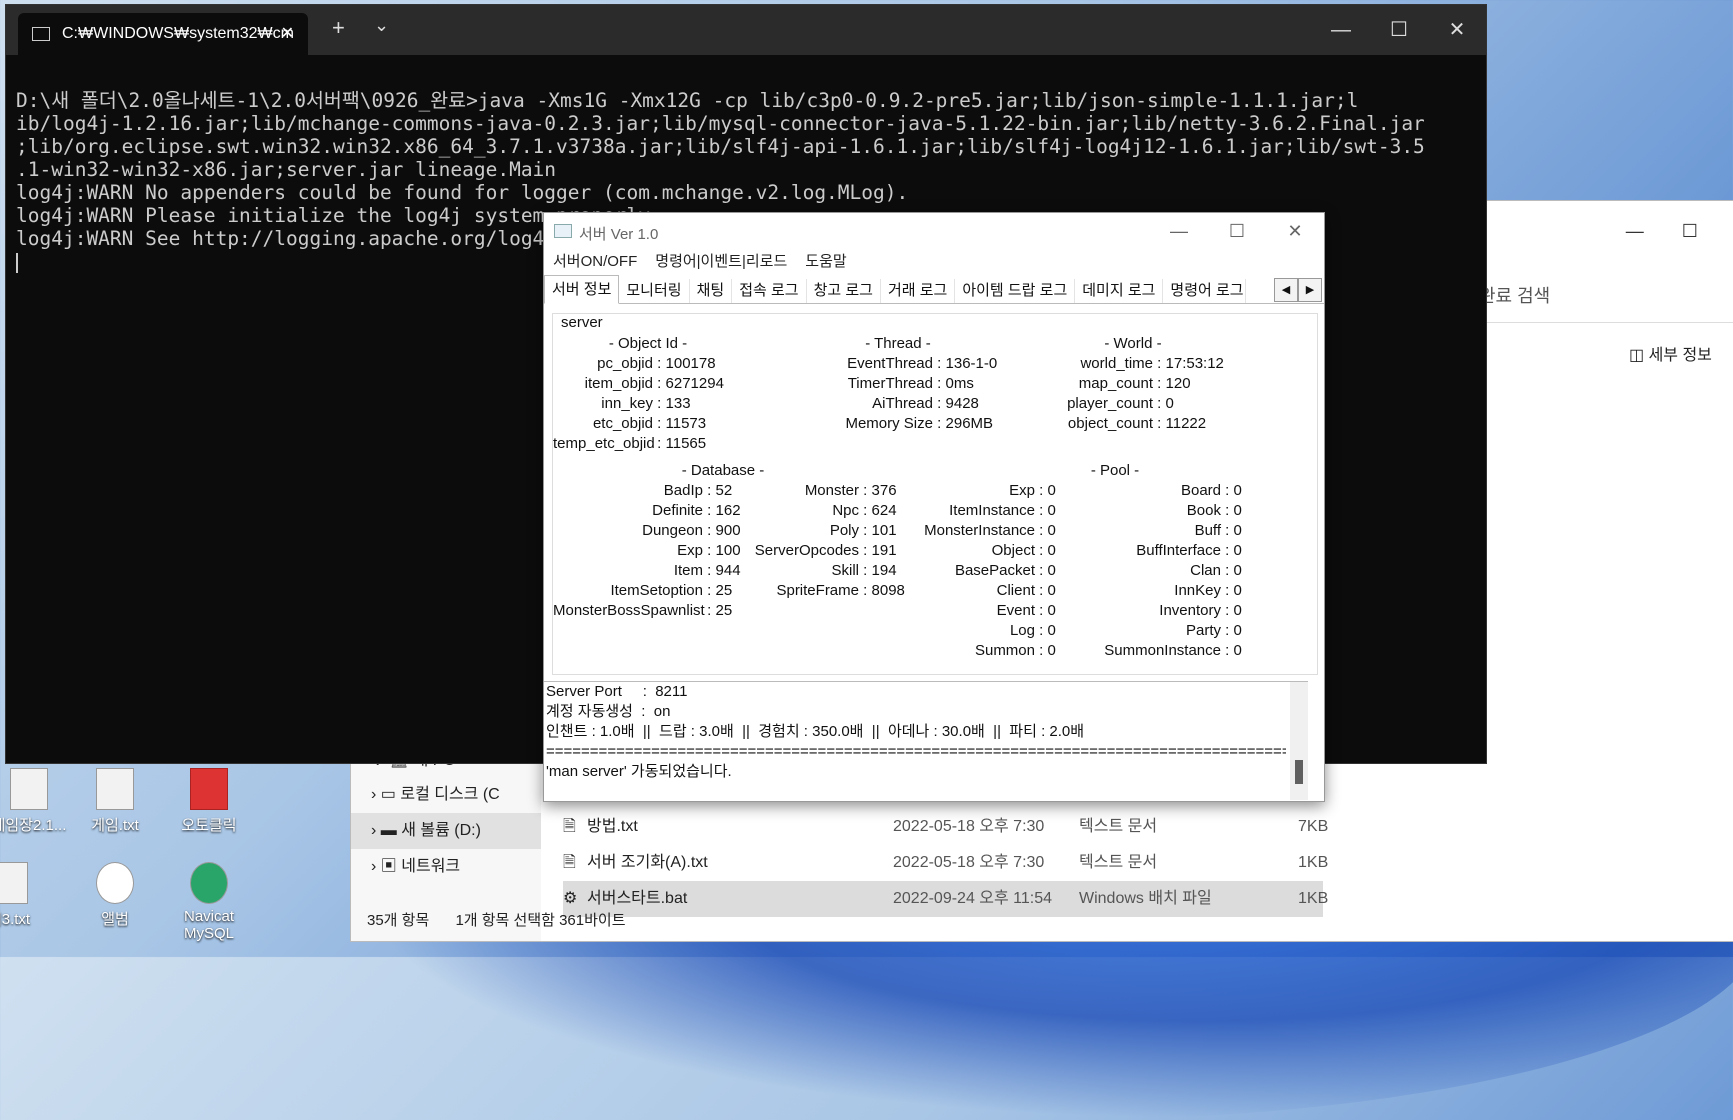  I want to click on desktop-icon-label: 오토클릭, so click(209, 825).